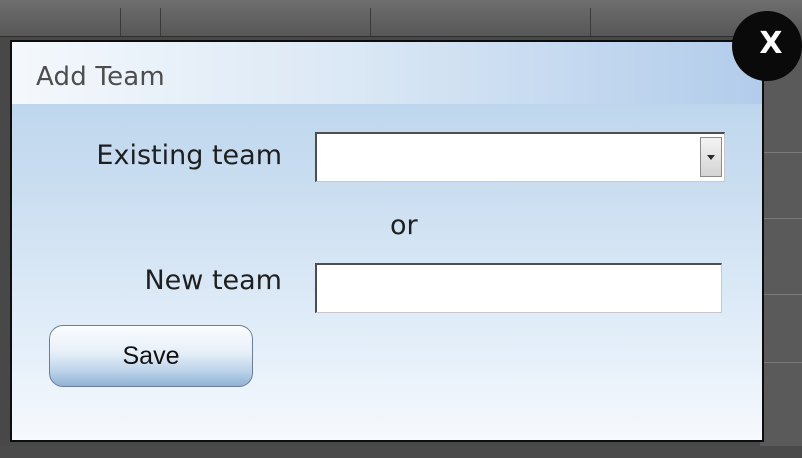 Image resolution: width=802 pixels, height=458 pixels. Describe the element at coordinates (518, 288) in the screenshot. I see `new-team-input` at that location.